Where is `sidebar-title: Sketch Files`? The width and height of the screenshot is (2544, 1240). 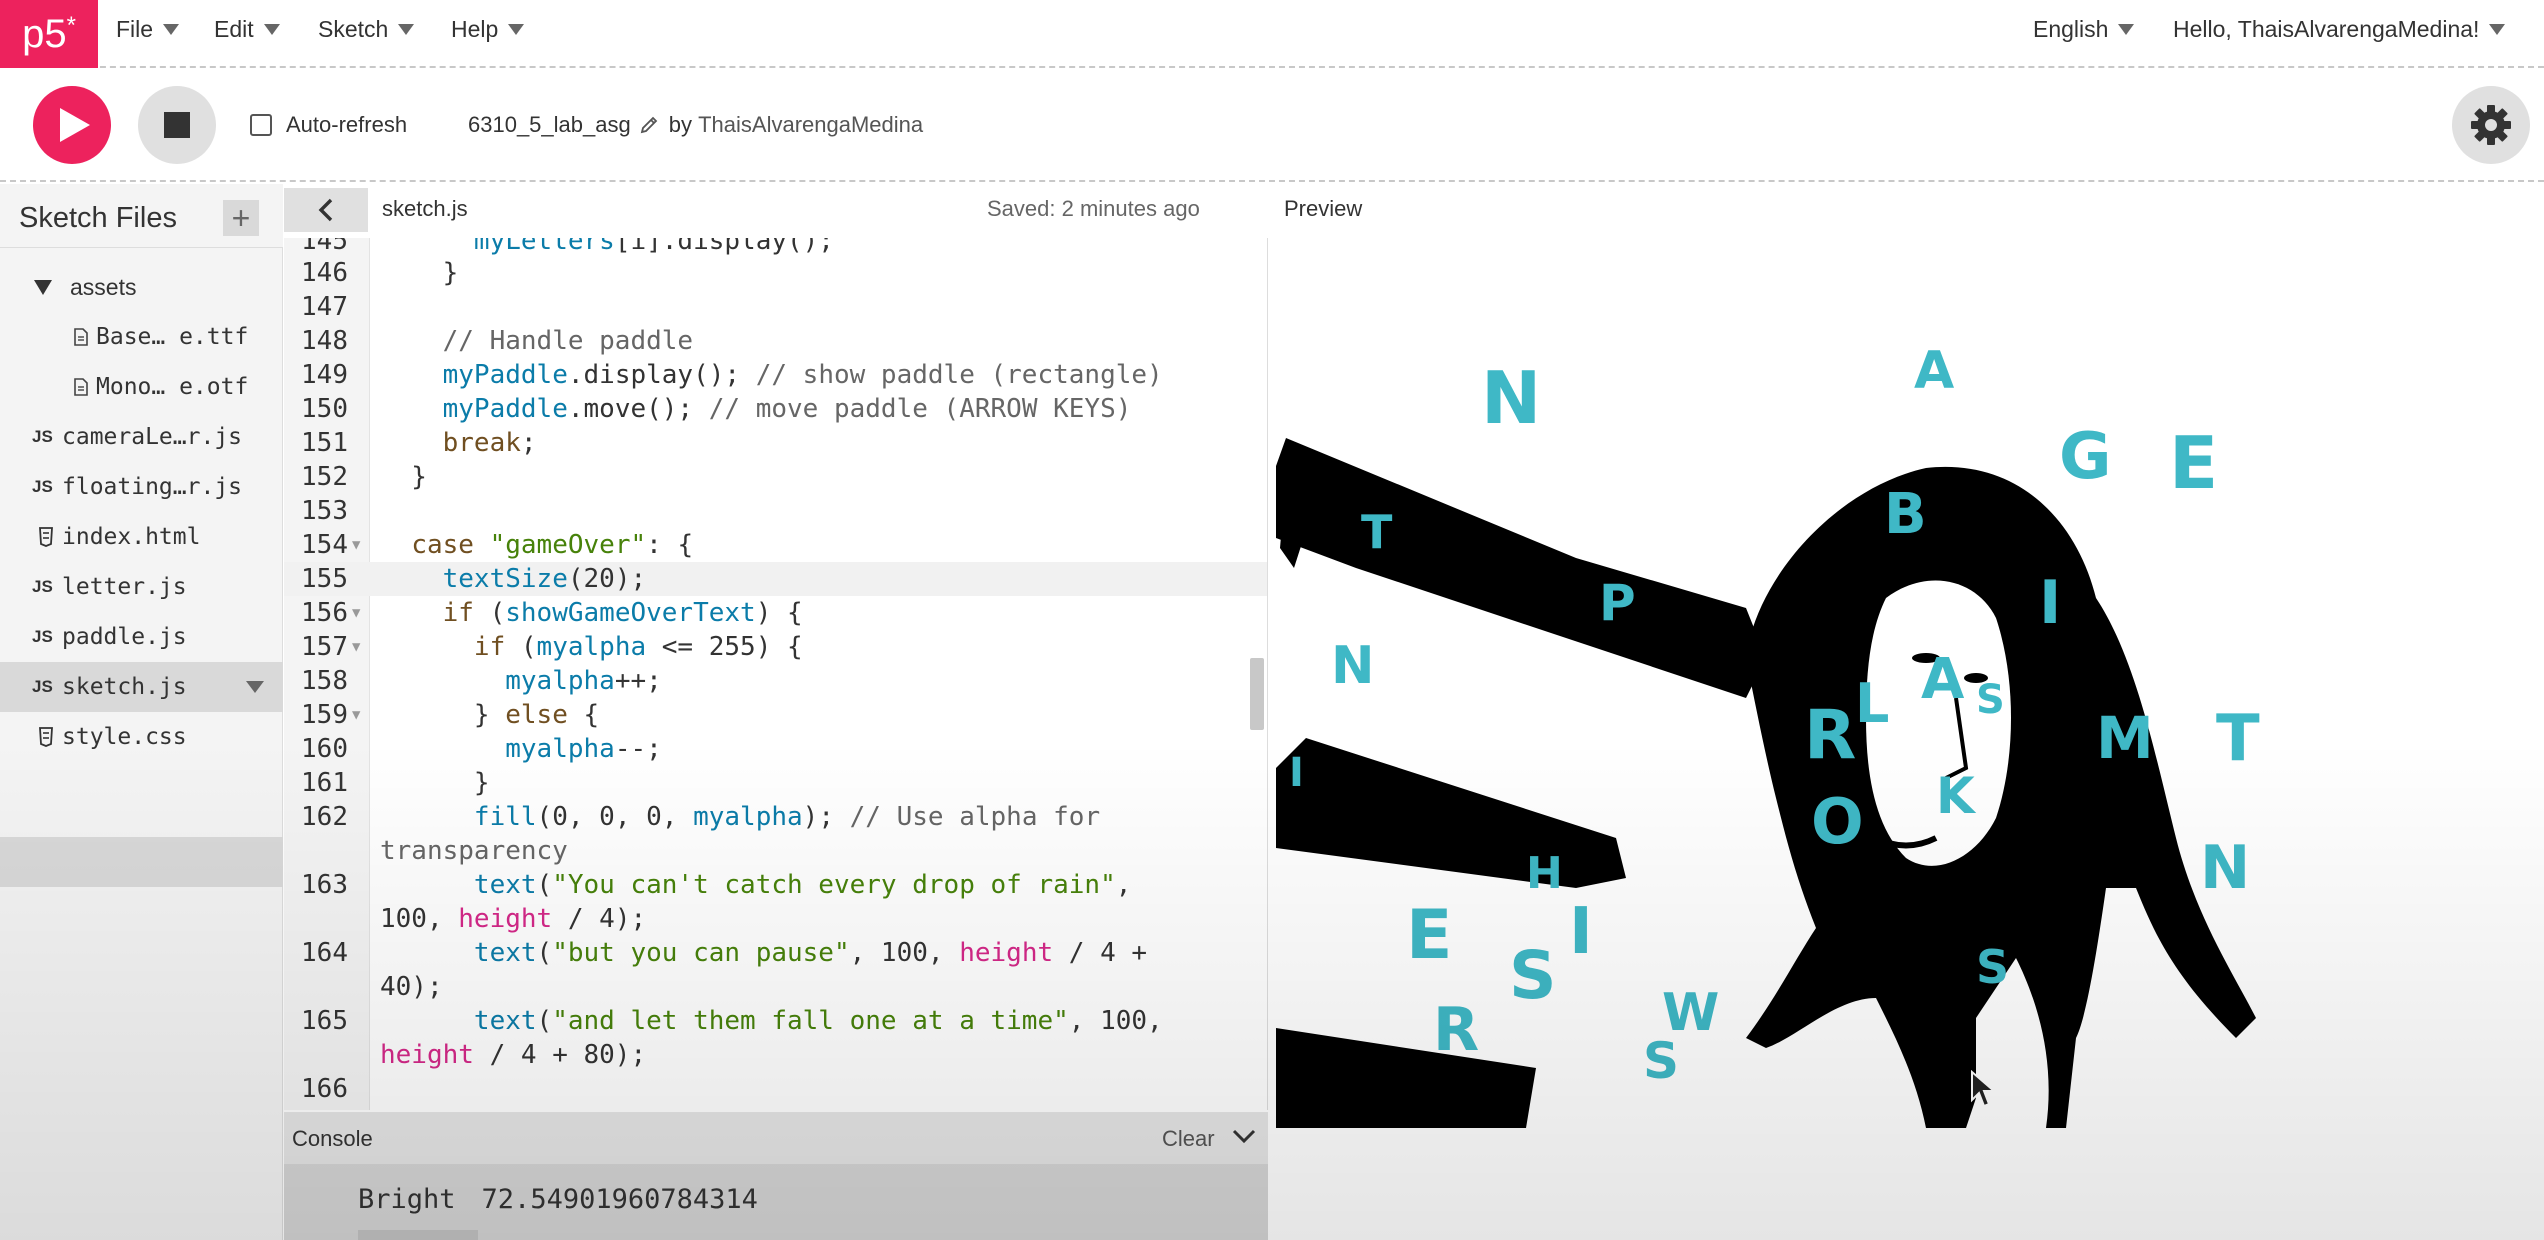
sidebar-title: Sketch Files is located at coordinates (98, 218).